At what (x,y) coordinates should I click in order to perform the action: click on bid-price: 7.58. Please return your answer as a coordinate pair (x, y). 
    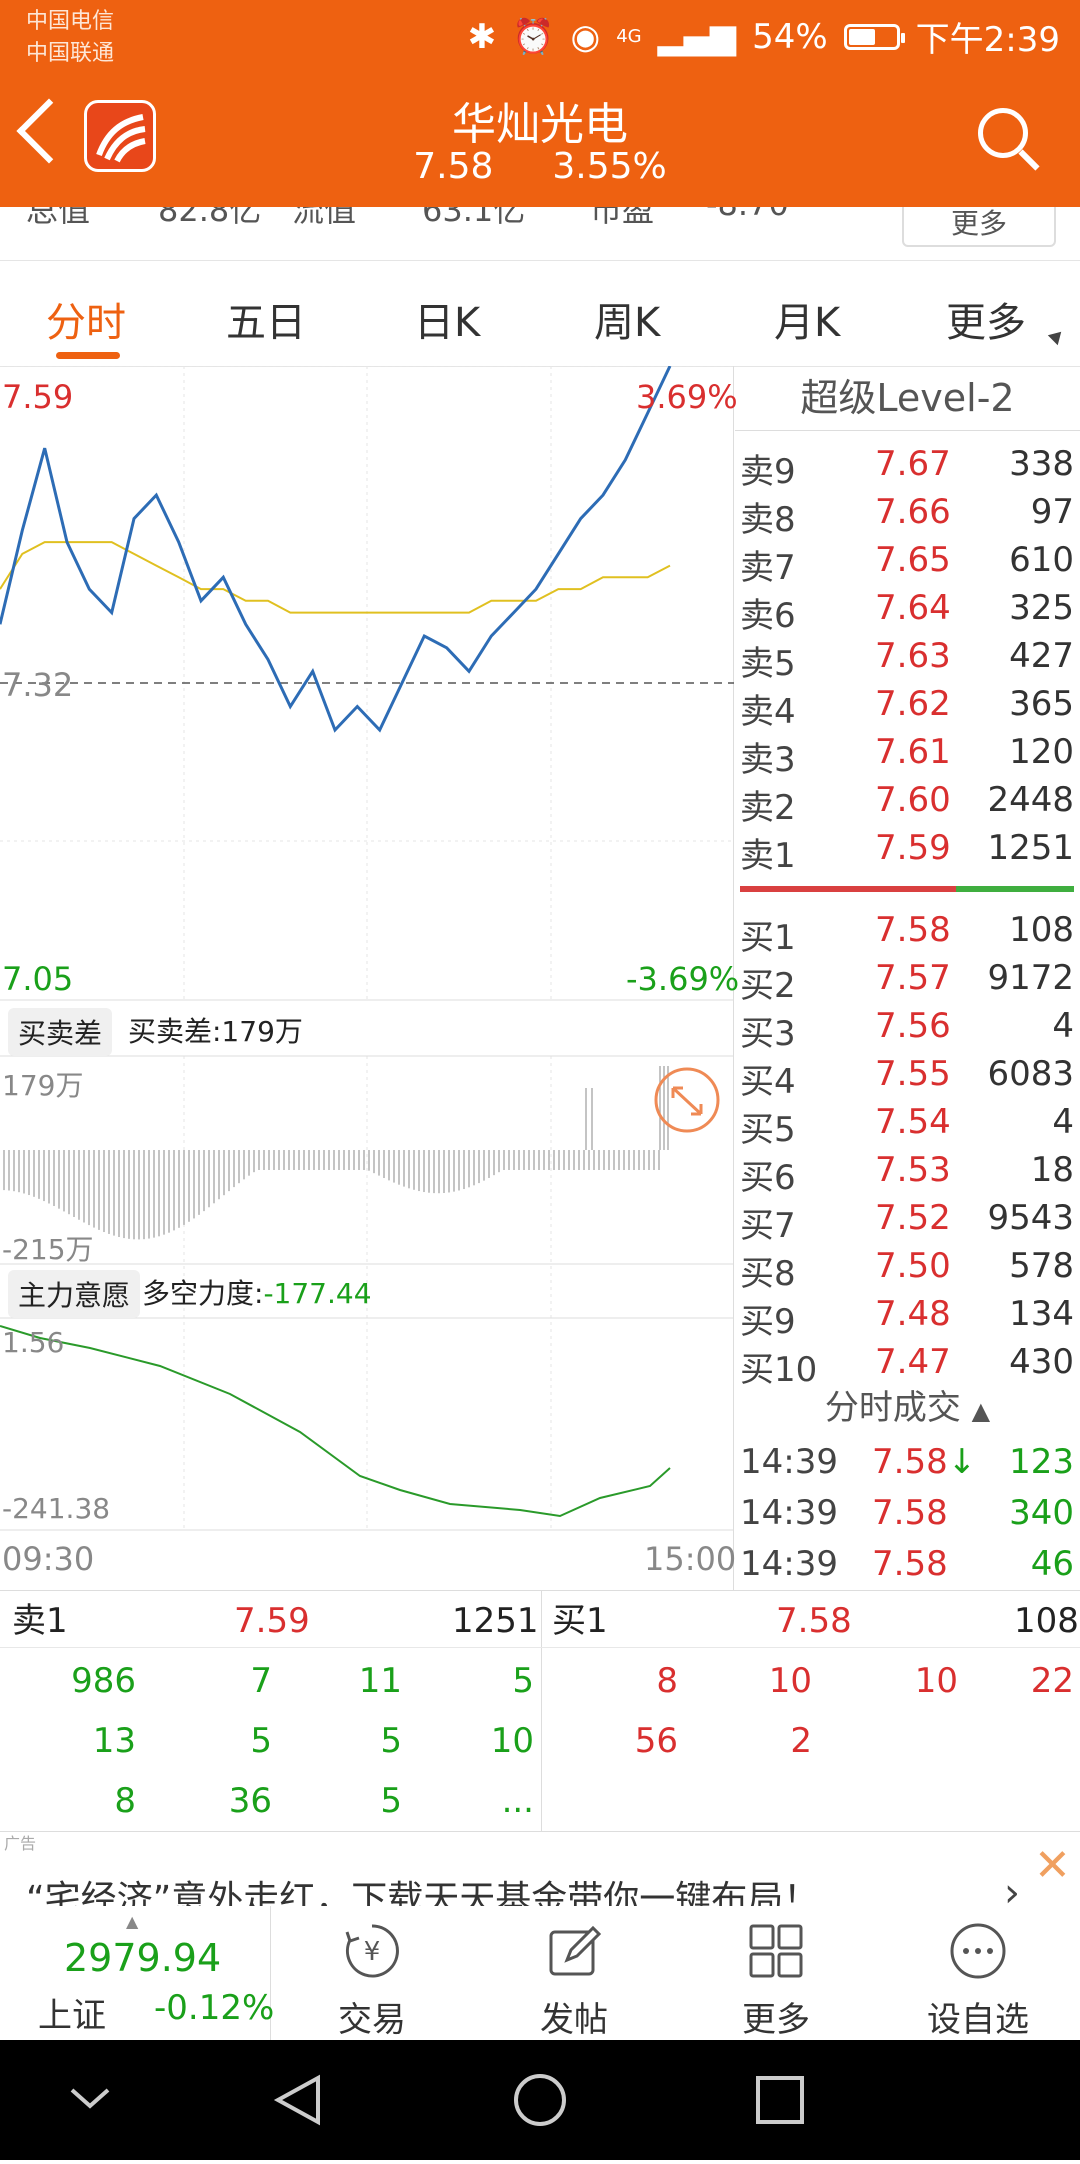
    Looking at the image, I should click on (913, 930).